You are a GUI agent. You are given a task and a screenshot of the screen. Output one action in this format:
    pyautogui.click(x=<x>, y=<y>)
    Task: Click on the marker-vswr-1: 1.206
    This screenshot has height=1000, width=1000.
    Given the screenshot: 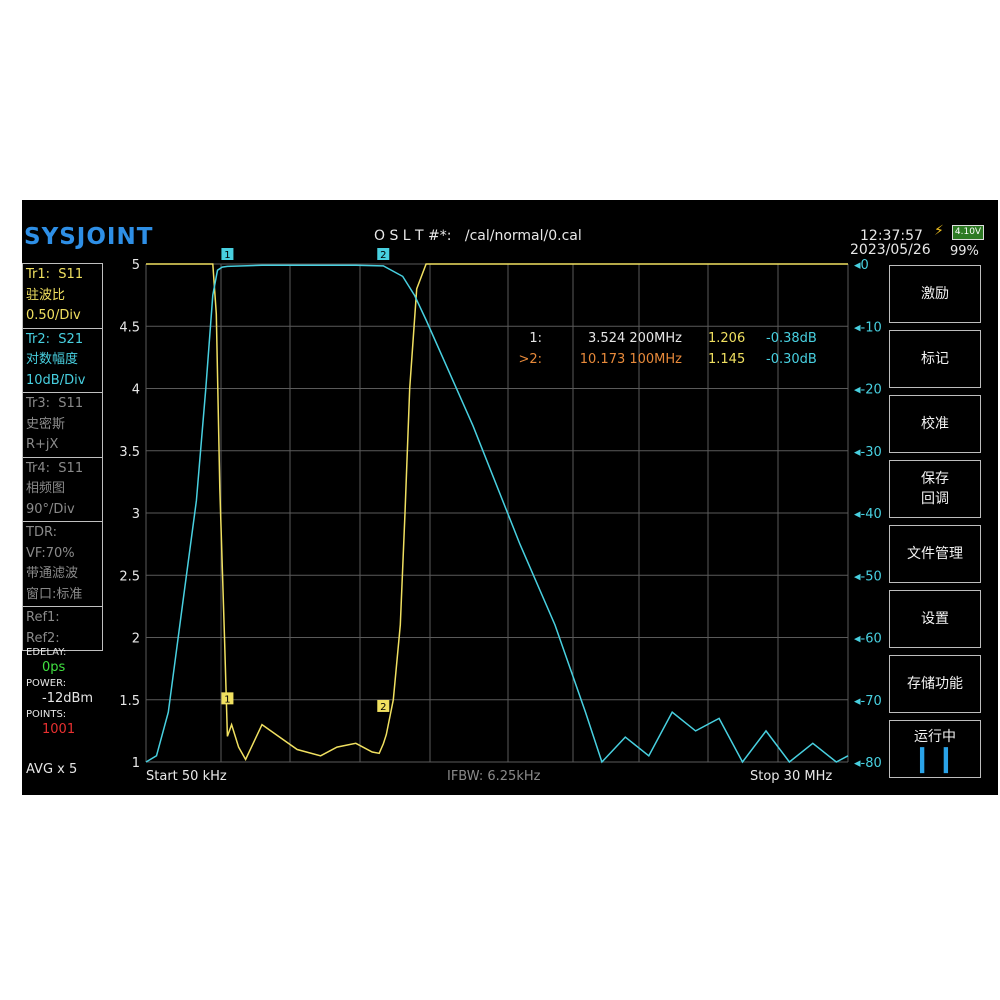 What is the action you would take?
    pyautogui.click(x=726, y=338)
    